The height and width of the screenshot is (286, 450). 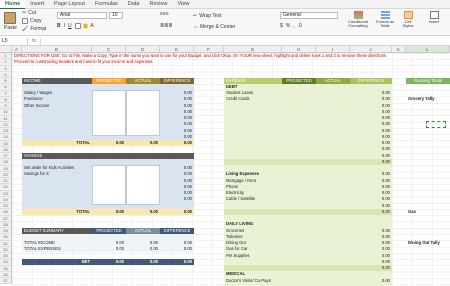 I want to click on total-projected: 0.00, so click(x=119, y=211).